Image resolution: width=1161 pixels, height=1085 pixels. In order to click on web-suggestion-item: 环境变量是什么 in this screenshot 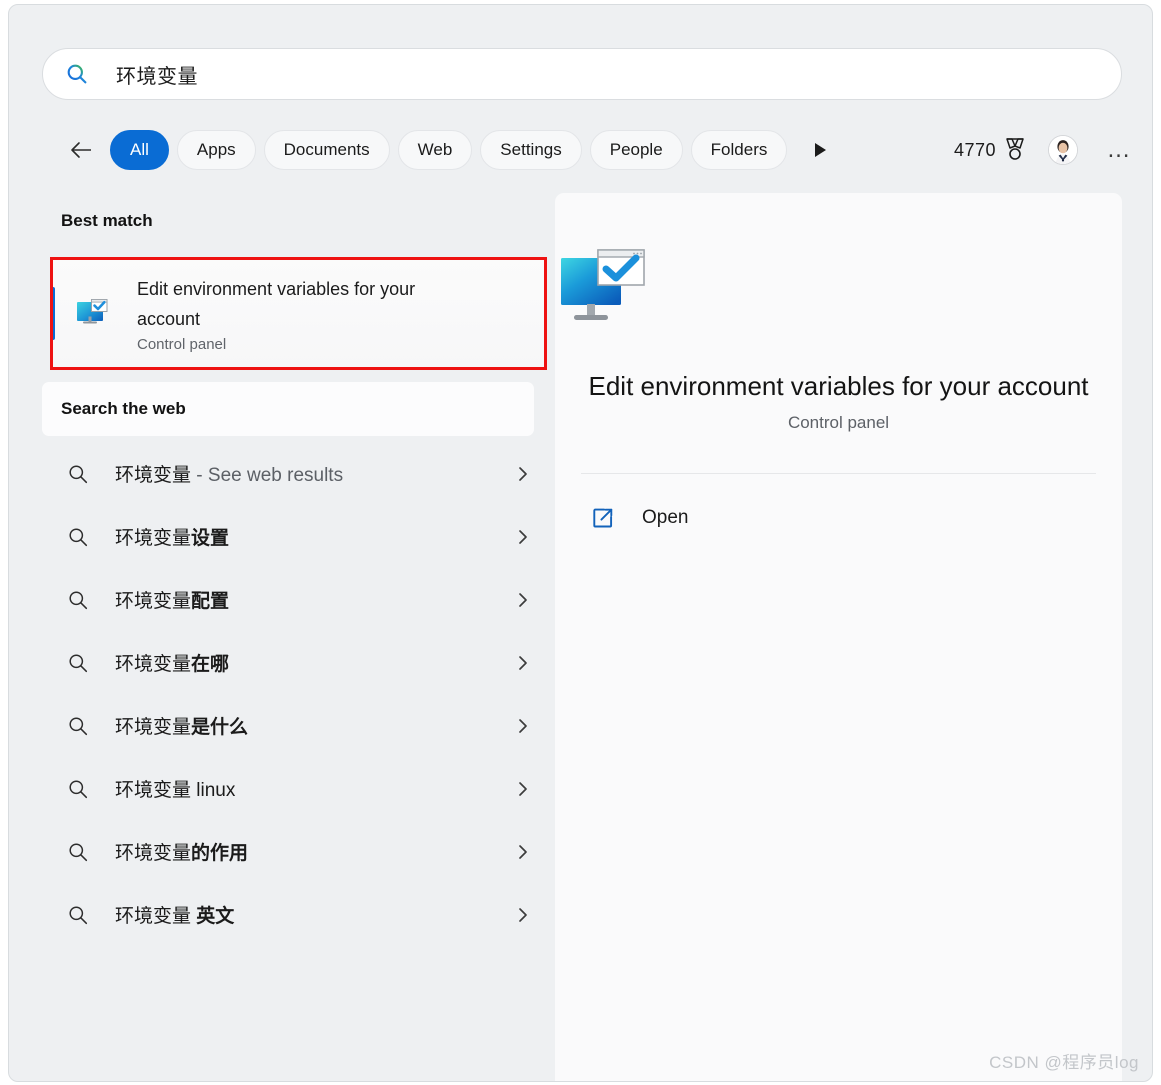, I will do `click(298, 725)`.